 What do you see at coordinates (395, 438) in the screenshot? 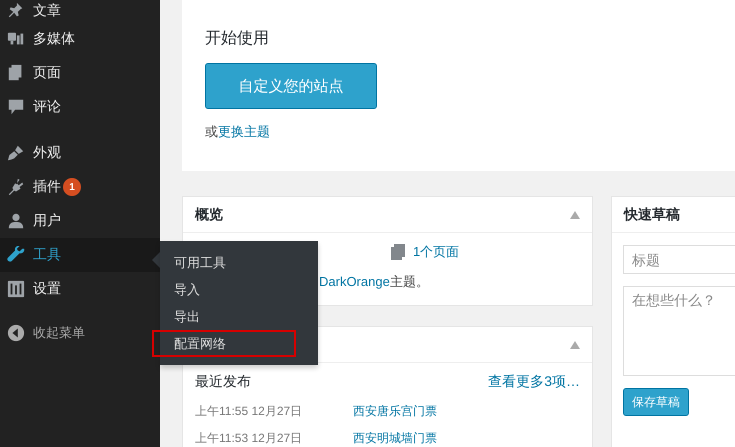
I see `post-title-link: 西安明城墙门票` at bounding box center [395, 438].